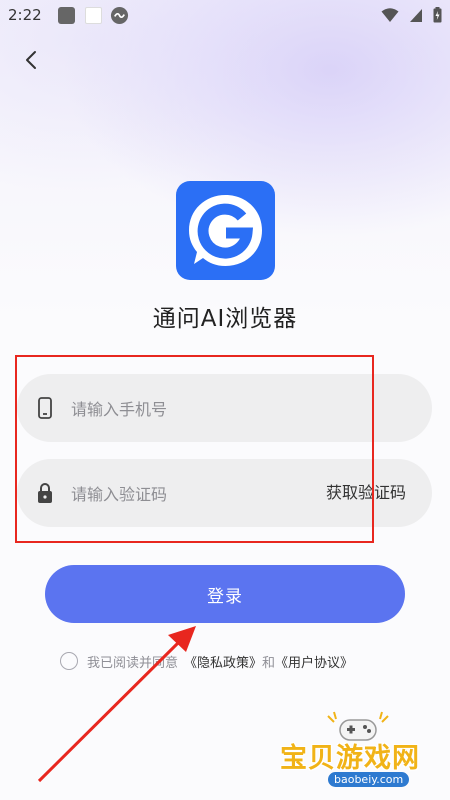  What do you see at coordinates (369, 779) in the screenshot?
I see `watermark-url: baobeiy.com` at bounding box center [369, 779].